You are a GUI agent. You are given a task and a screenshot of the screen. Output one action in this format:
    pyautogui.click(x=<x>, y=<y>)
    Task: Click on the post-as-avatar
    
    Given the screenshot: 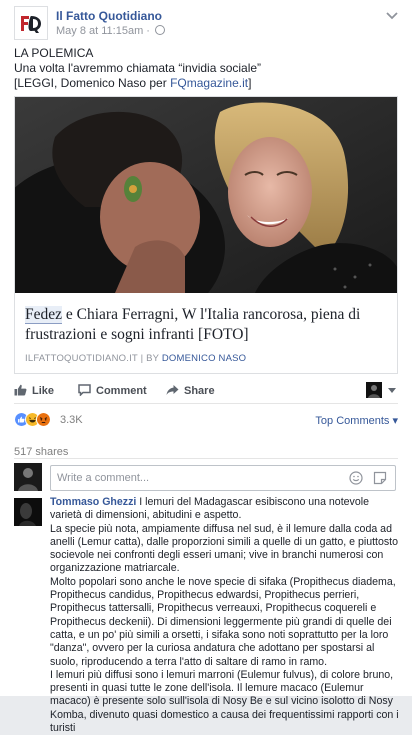 What is the action you would take?
    pyautogui.click(x=374, y=390)
    